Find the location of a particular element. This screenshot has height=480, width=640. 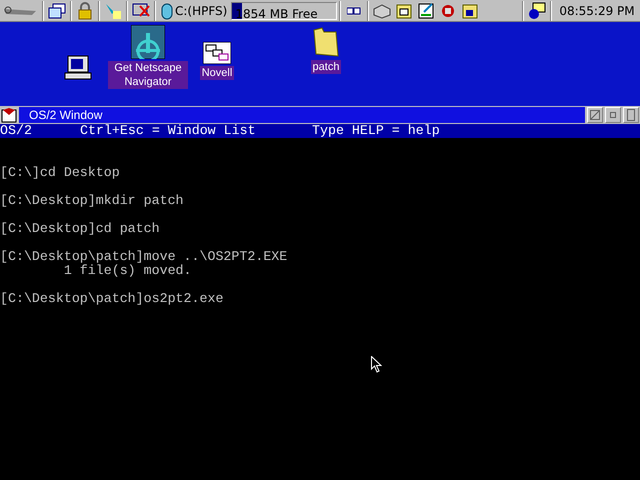

icon-label: Get Netscape Navigator is located at coordinates (148, 75).